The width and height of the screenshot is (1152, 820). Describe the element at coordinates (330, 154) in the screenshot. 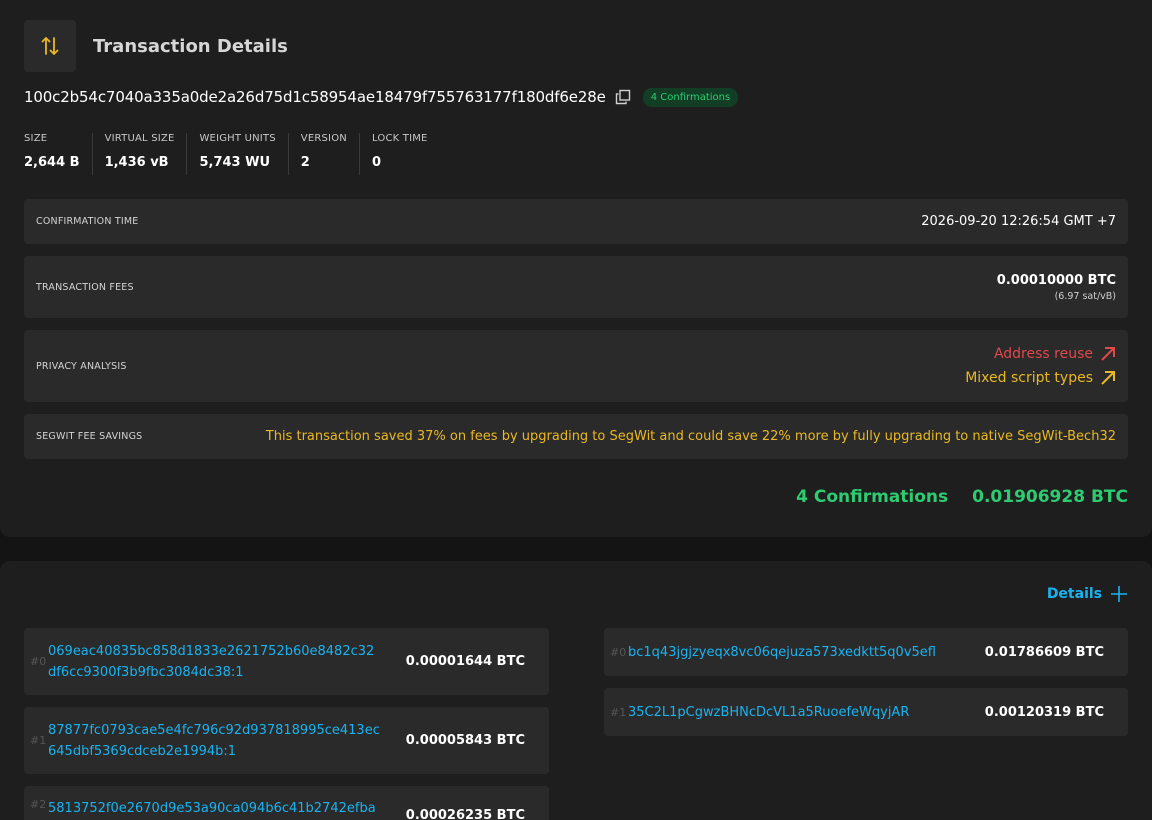

I see `stat-version: VERSION 2` at that location.